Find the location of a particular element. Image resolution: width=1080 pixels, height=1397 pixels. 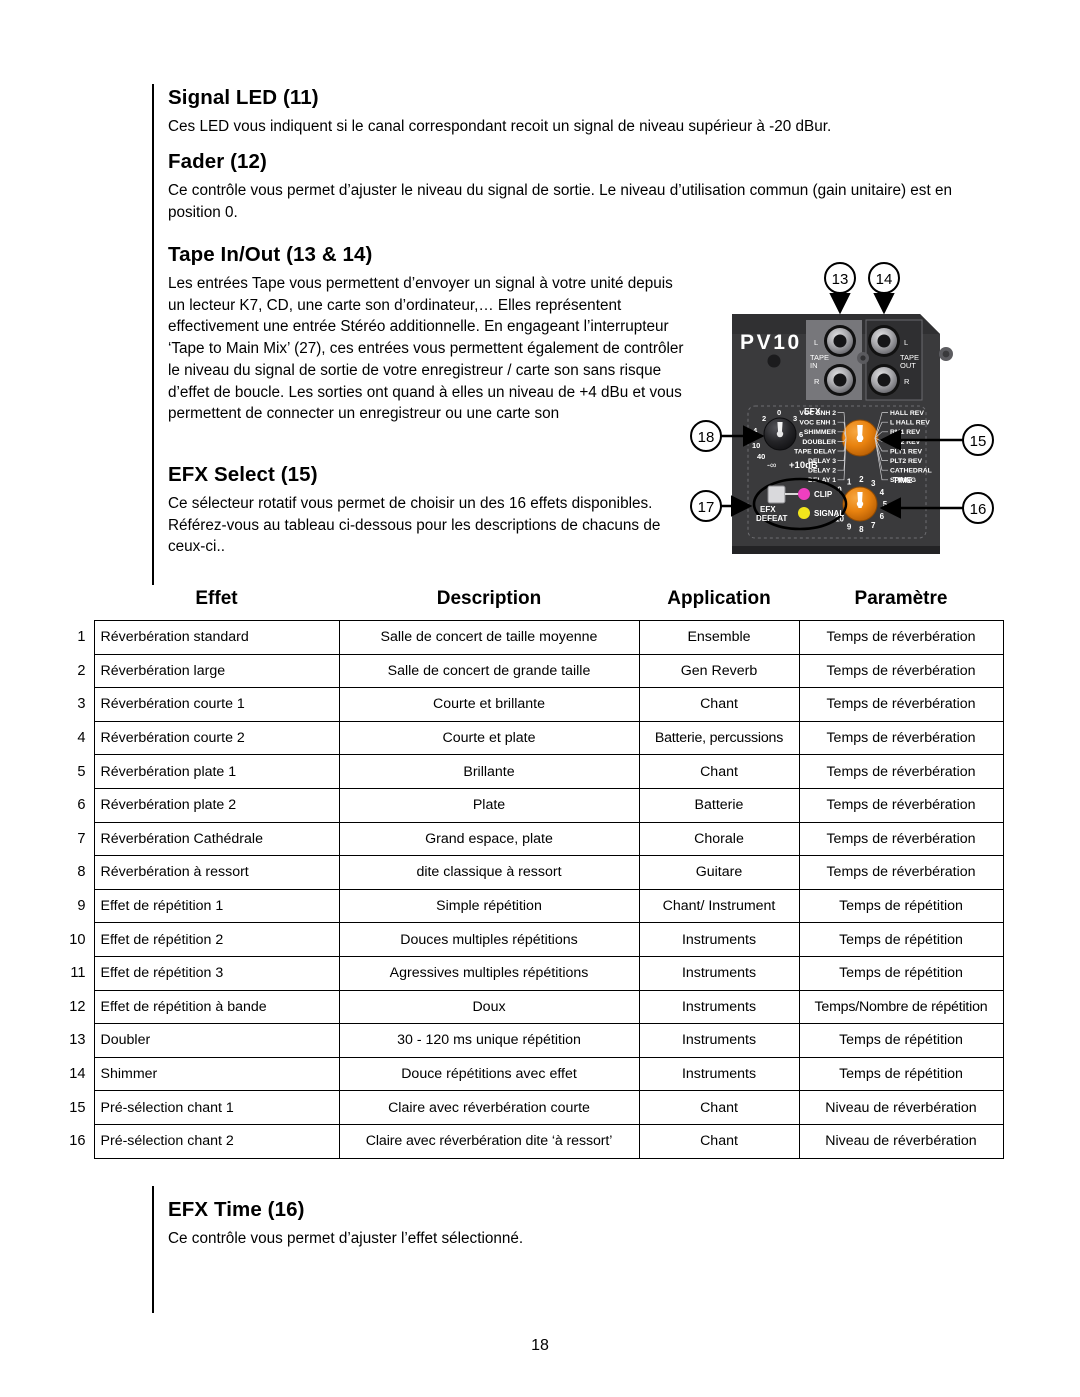

cell-description: Brillante is located at coordinates (489, 771).